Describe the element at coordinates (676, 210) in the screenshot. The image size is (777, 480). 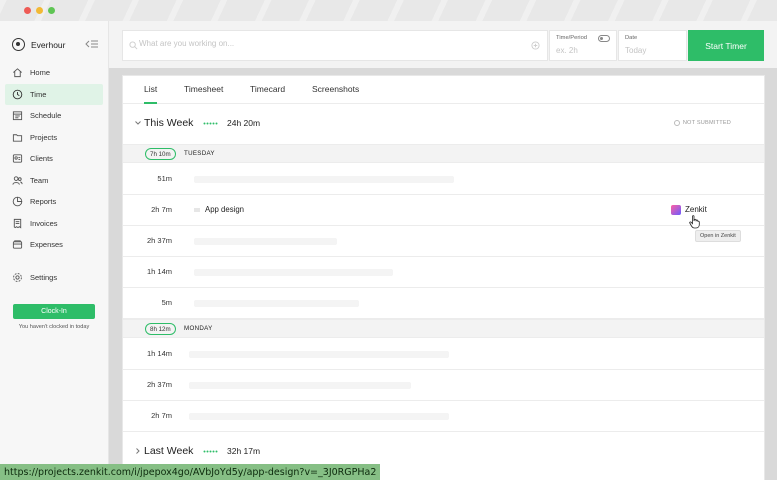
I see `zenkit-icon` at that location.